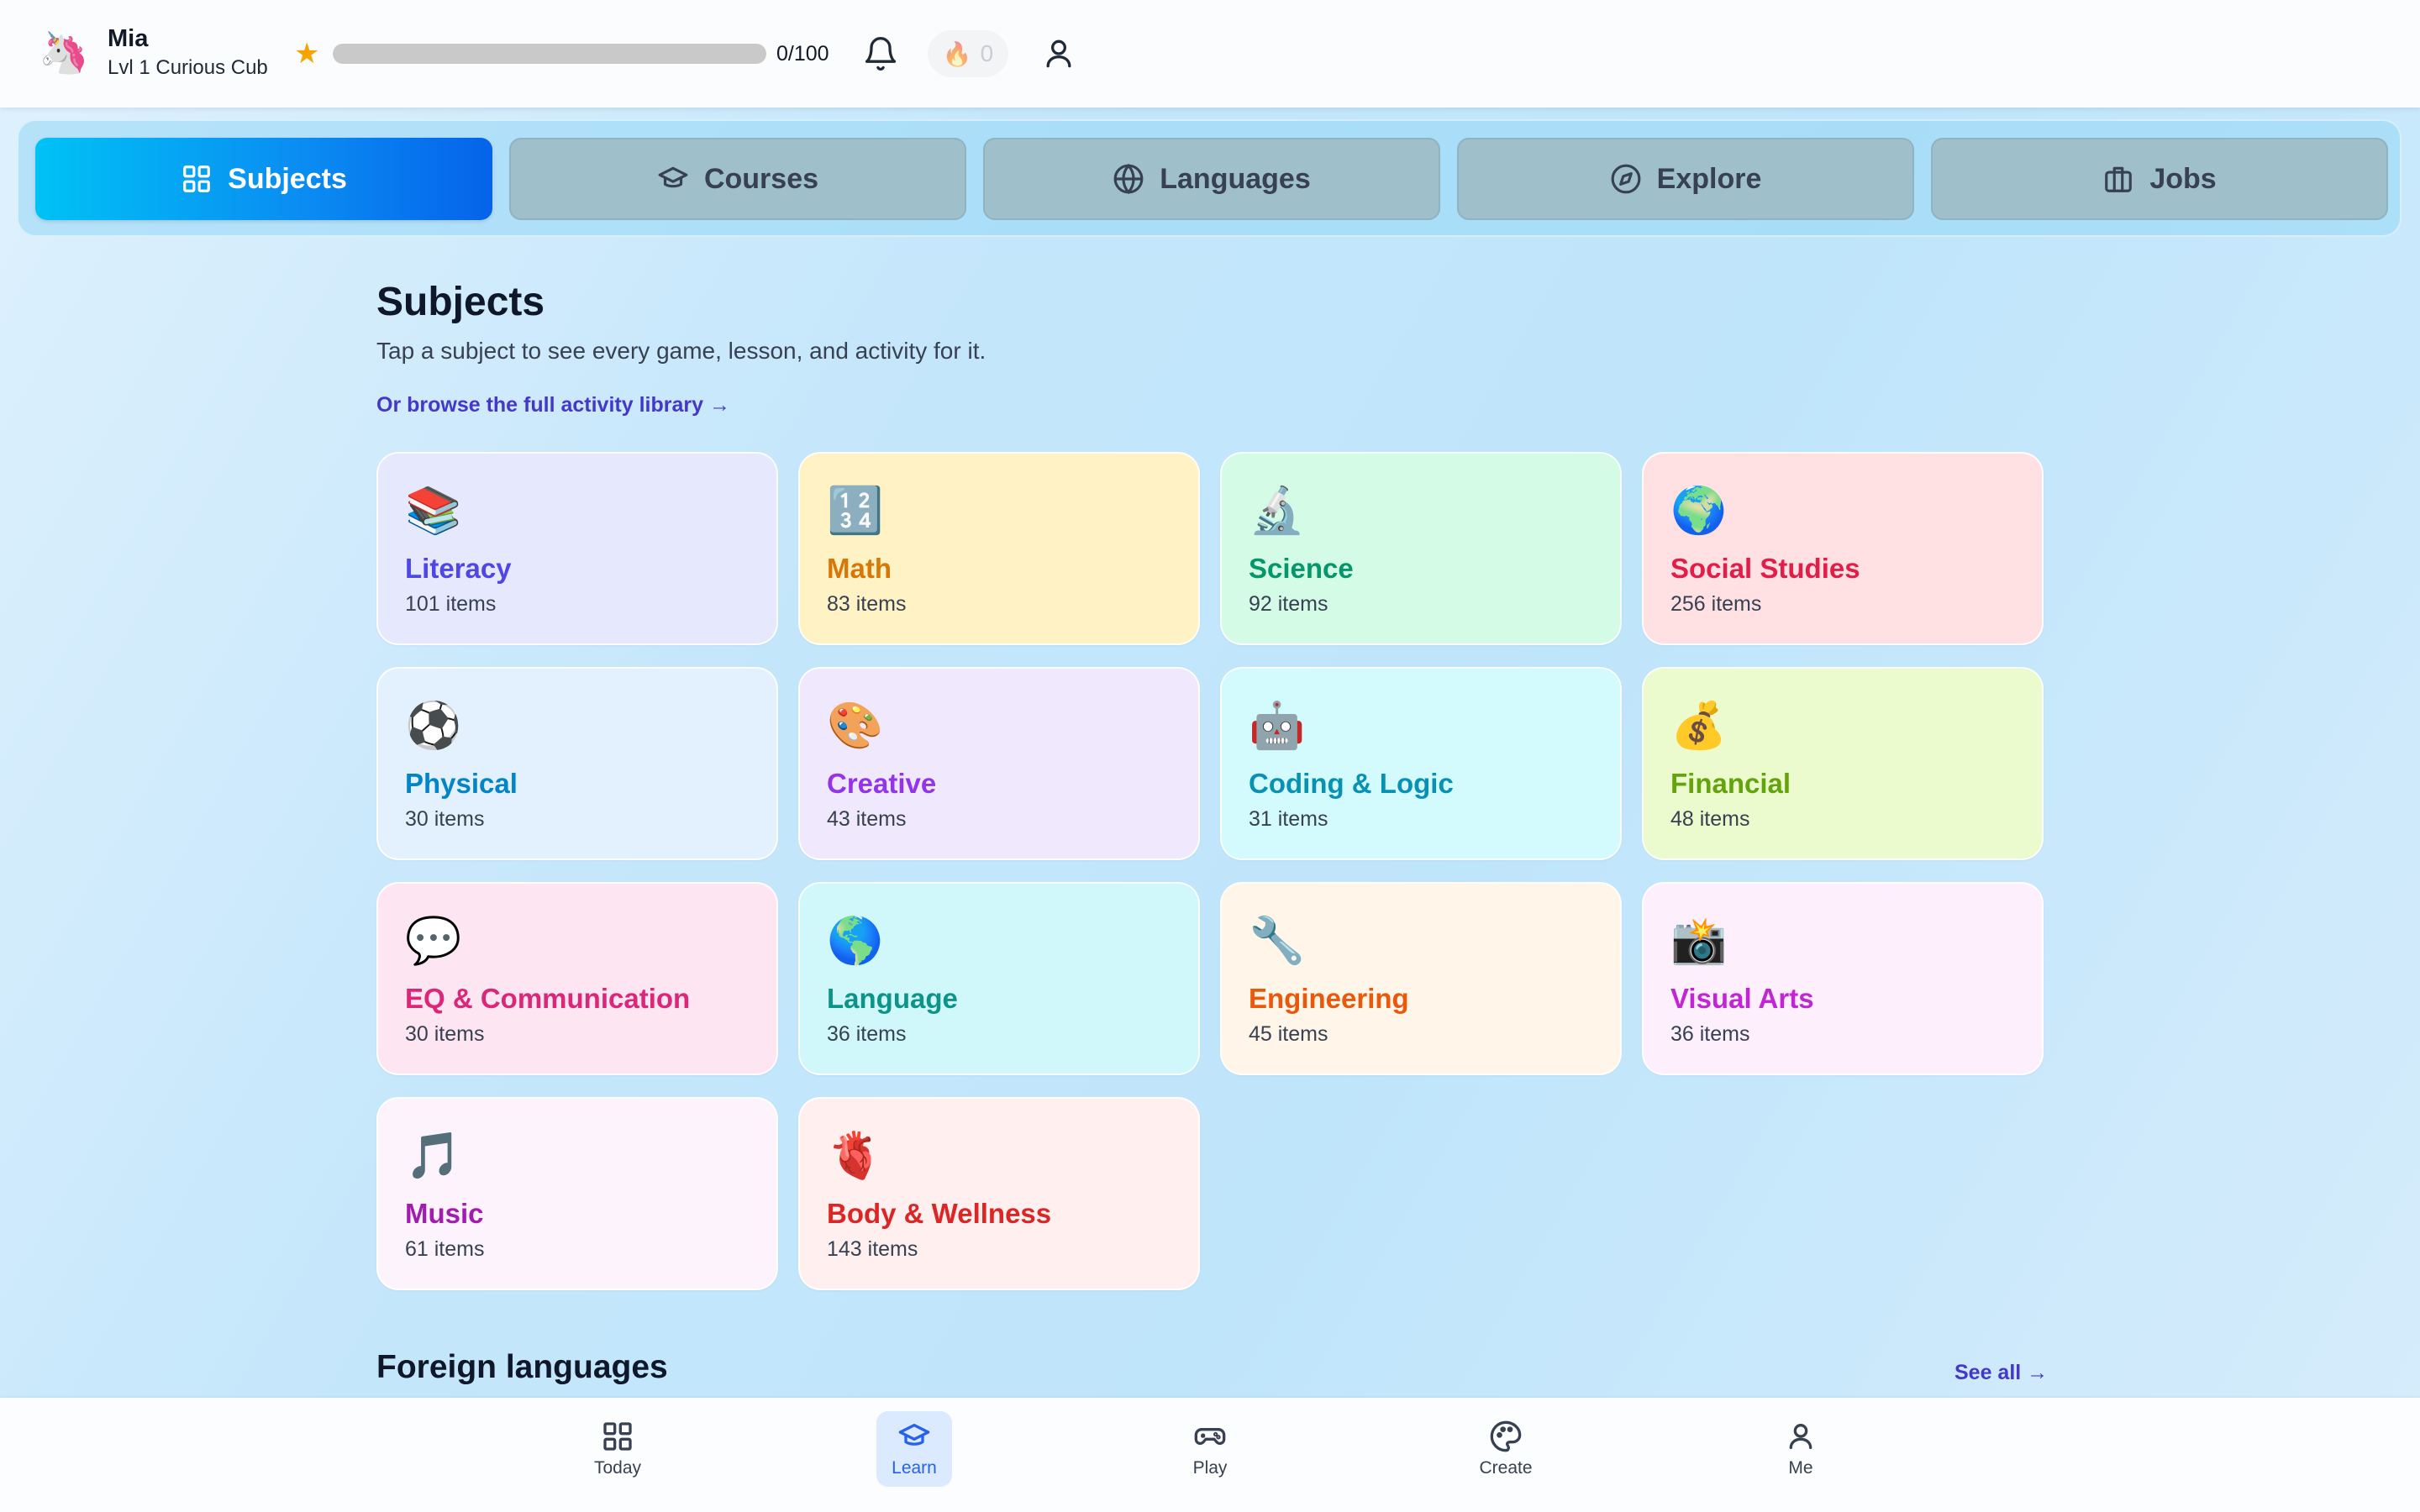 The image size is (2420, 1512). I want to click on subject-card: 🫀 Body & Wellness 143 items, so click(999, 1193).